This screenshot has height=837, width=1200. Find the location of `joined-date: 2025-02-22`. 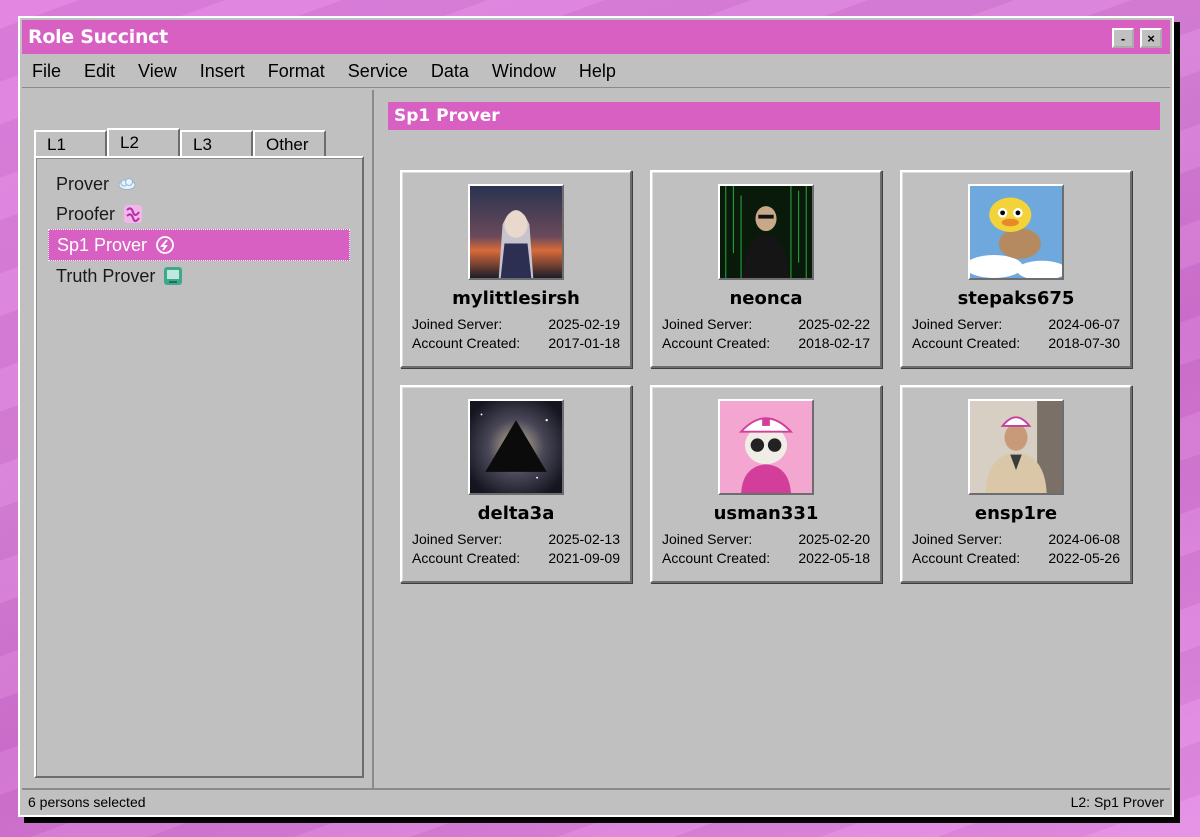

joined-date: 2025-02-22 is located at coordinates (834, 324).